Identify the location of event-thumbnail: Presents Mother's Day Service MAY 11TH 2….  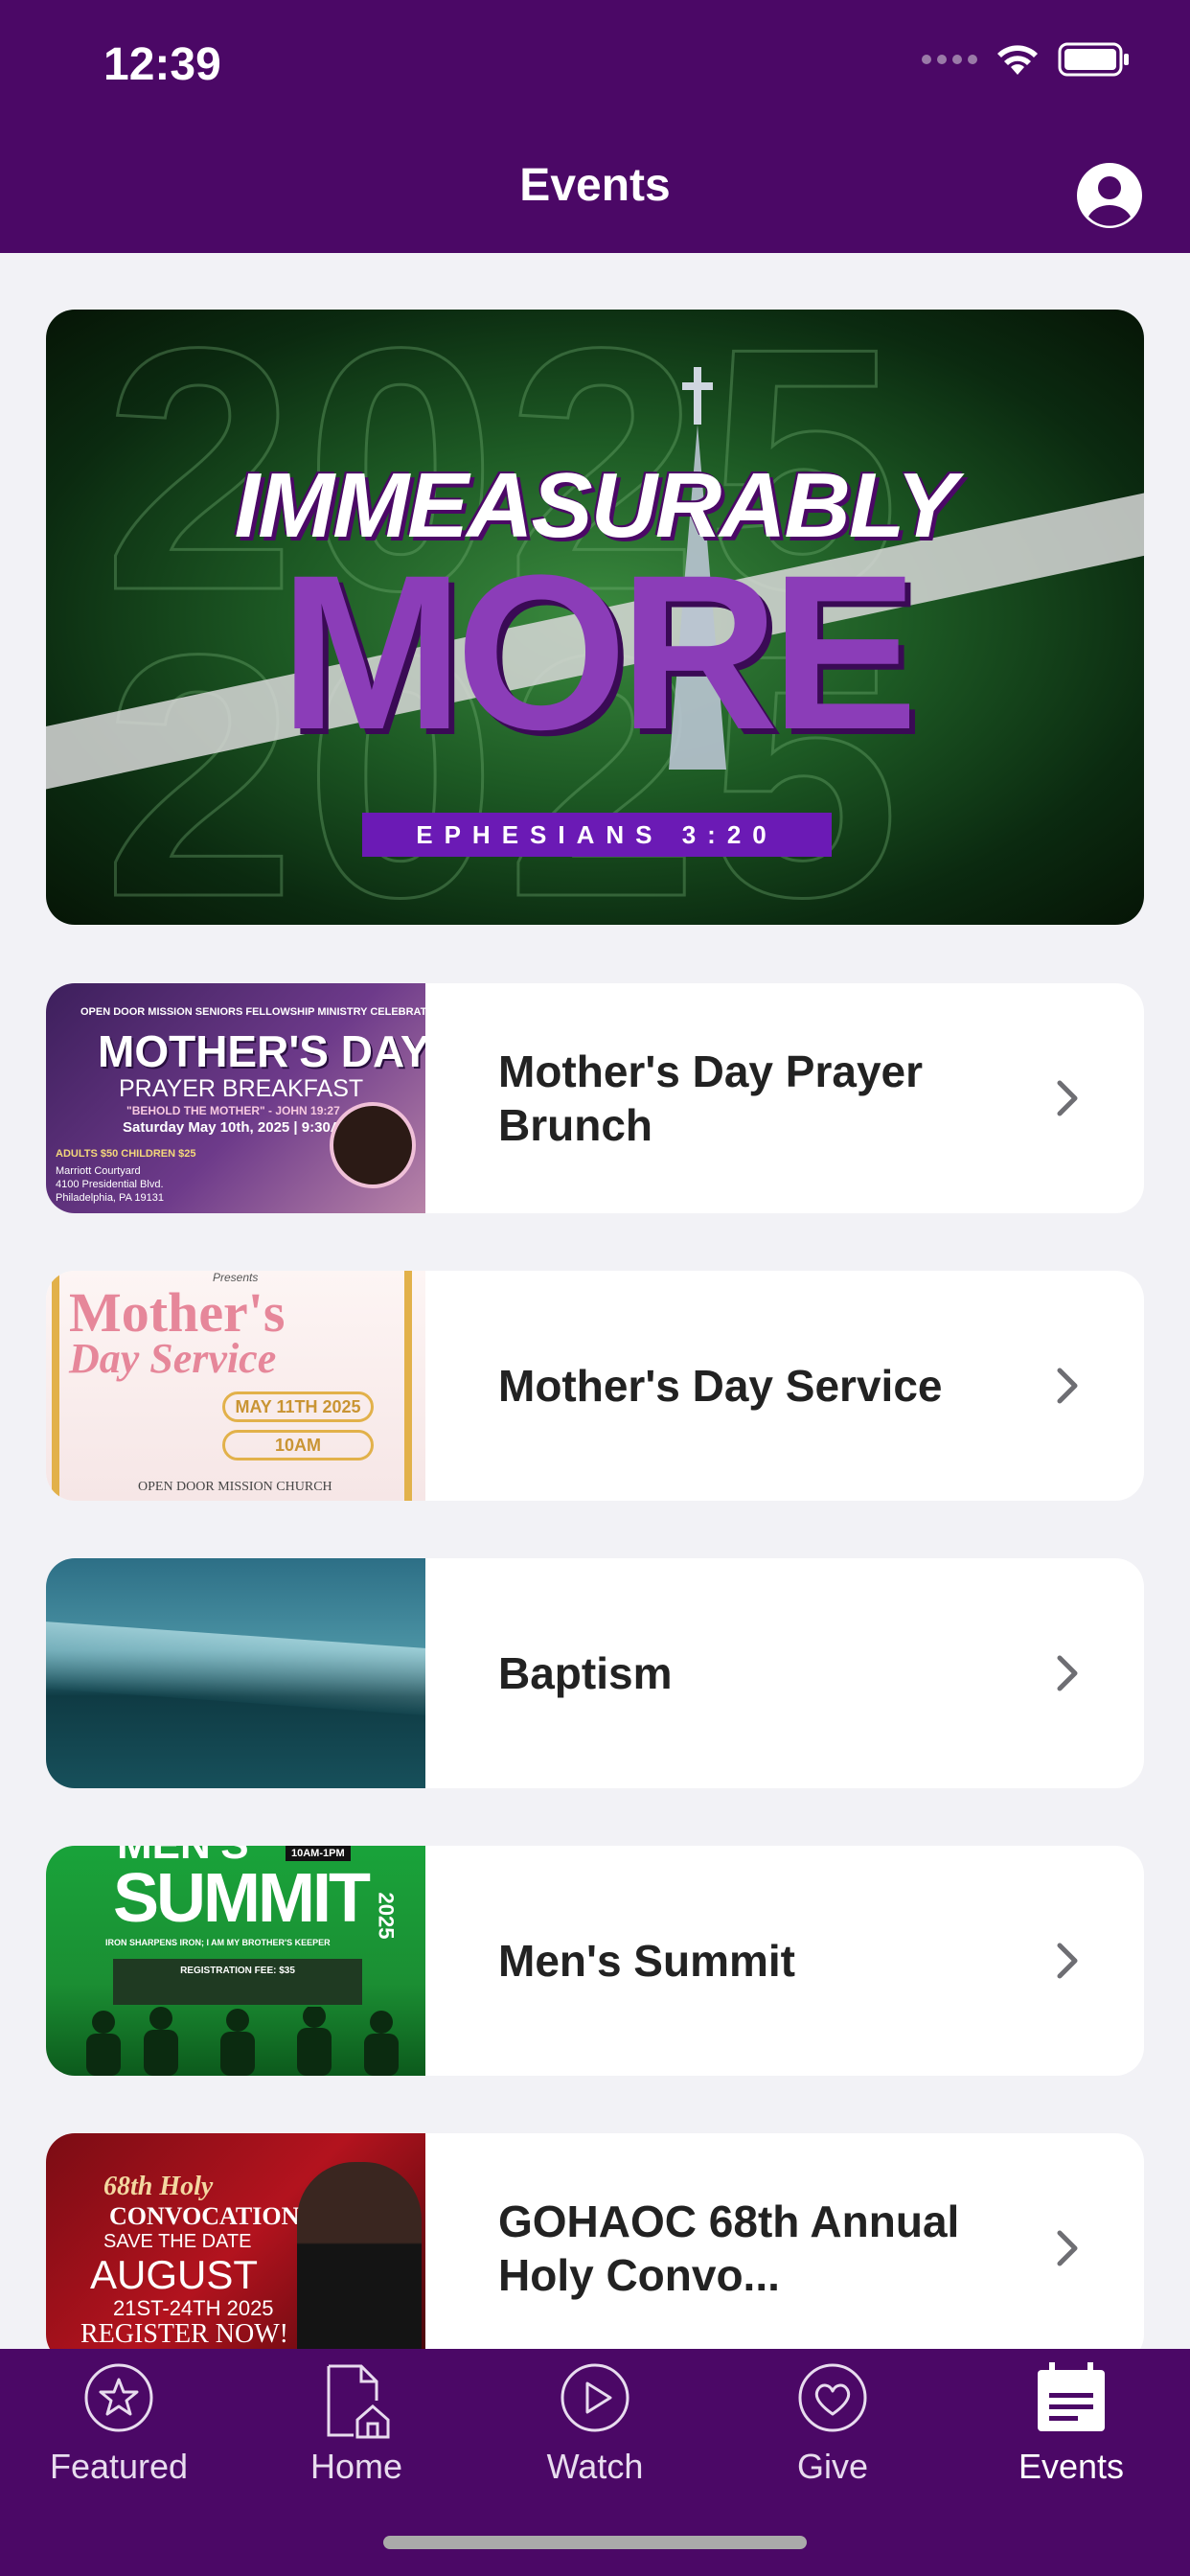
(236, 1386).